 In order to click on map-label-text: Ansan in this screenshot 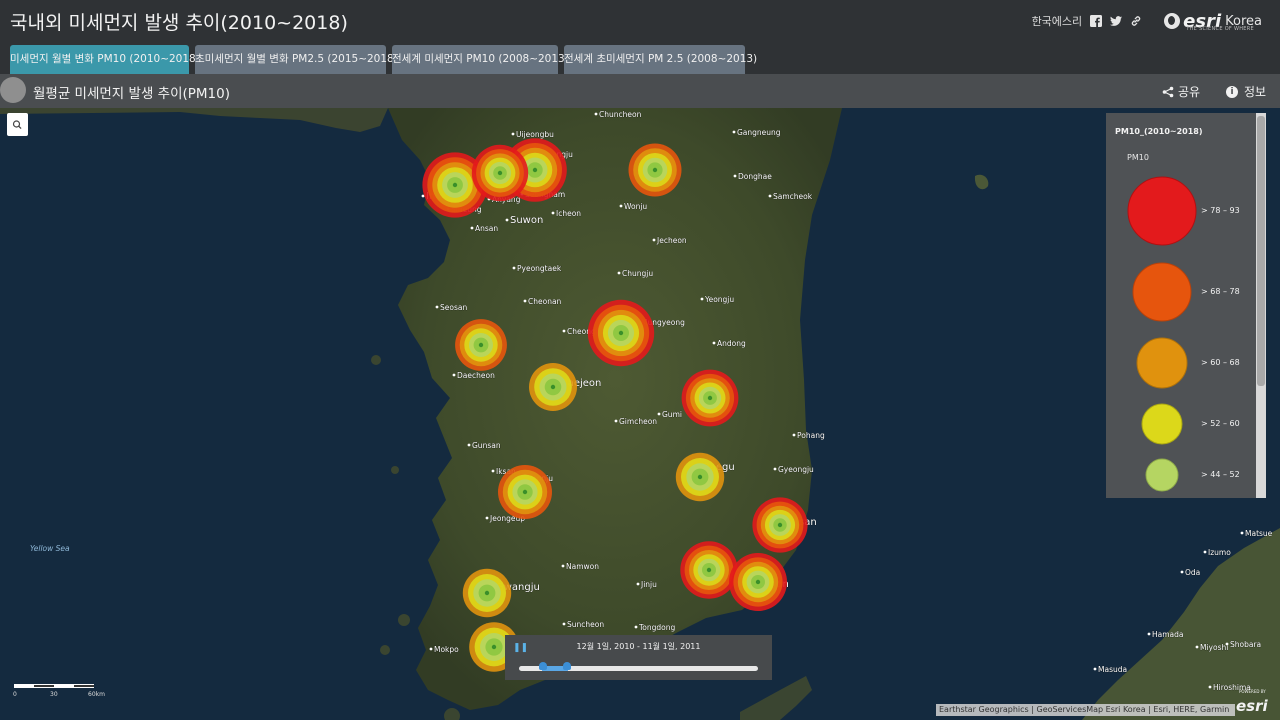, I will do `click(486, 228)`.